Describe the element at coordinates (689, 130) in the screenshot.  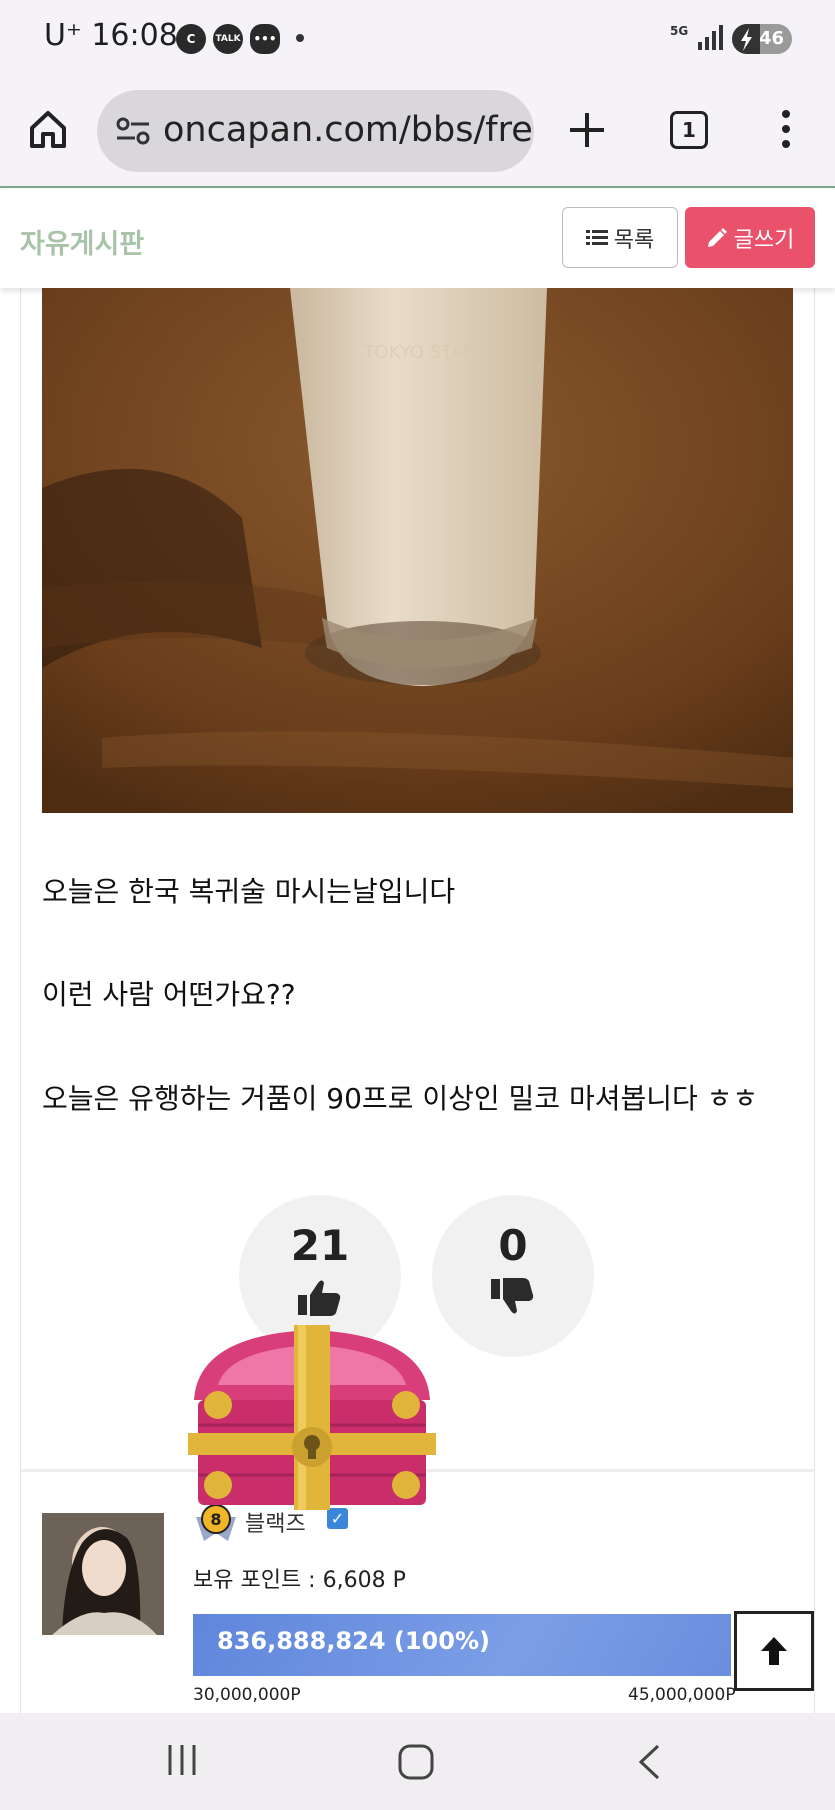
I see `tab-switcher-button: 1` at that location.